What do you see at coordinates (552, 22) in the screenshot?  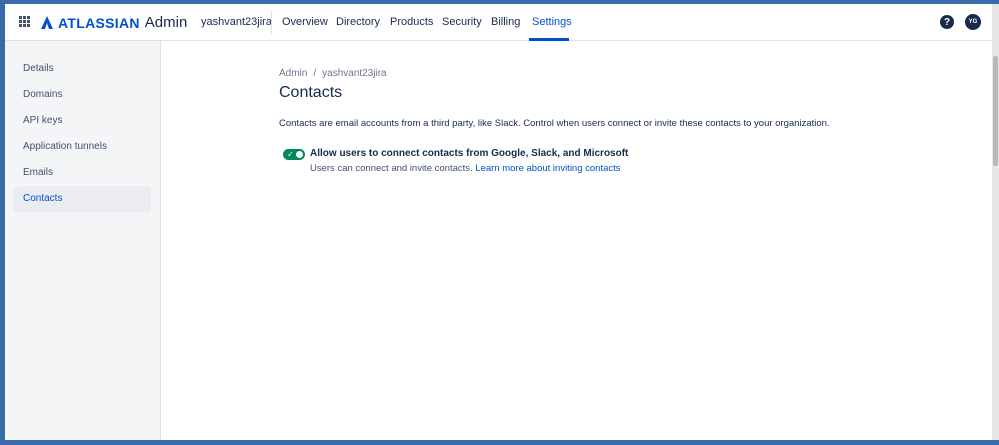 I see `nav-settings: Settings` at bounding box center [552, 22].